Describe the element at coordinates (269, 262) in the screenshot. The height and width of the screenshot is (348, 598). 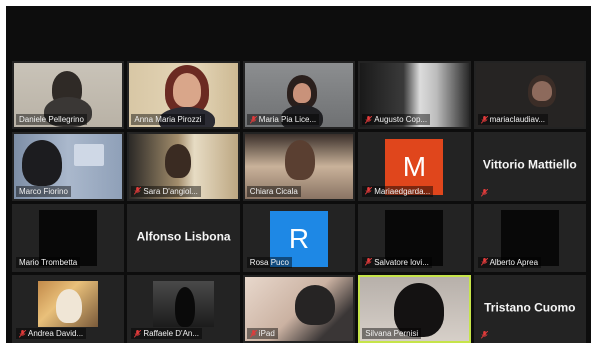
I see `participant-name: Rosa Puco` at that location.